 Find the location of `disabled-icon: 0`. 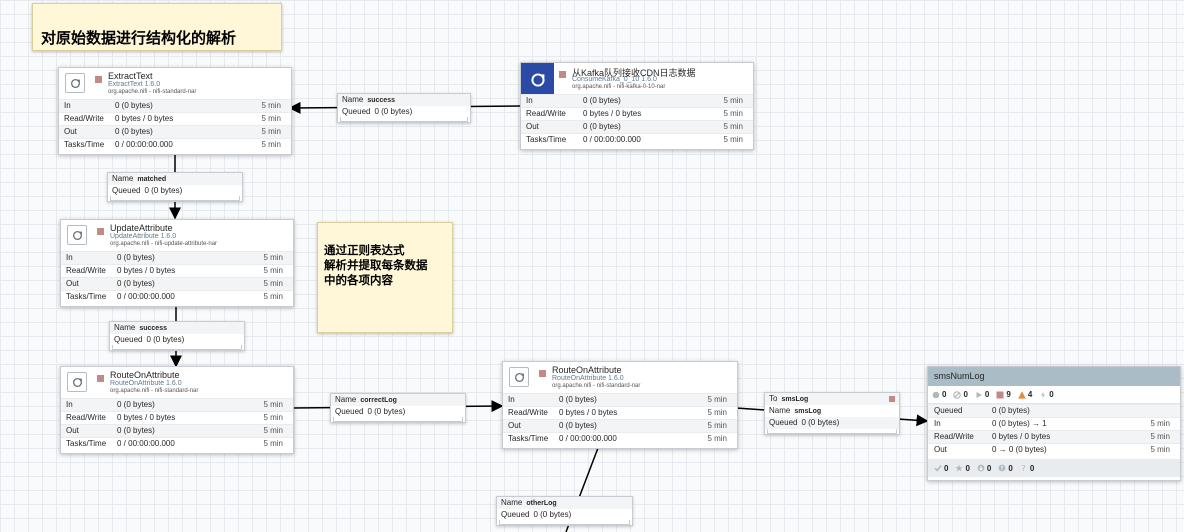

disabled-icon: 0 is located at coordinates (1046, 394).